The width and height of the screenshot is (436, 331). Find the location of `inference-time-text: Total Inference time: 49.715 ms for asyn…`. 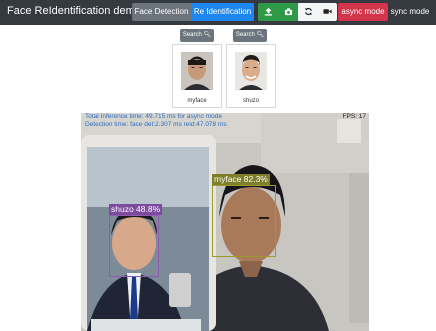

inference-time-text: Total Inference time: 49.715 ms for asyn… is located at coordinates (153, 116).